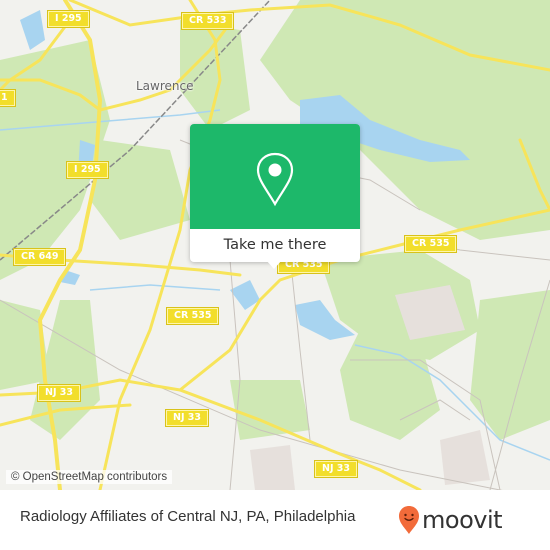 The image size is (550, 550). Describe the element at coordinates (187, 418) in the screenshot. I see `shield-nj33-mid: NJ 33` at that location.